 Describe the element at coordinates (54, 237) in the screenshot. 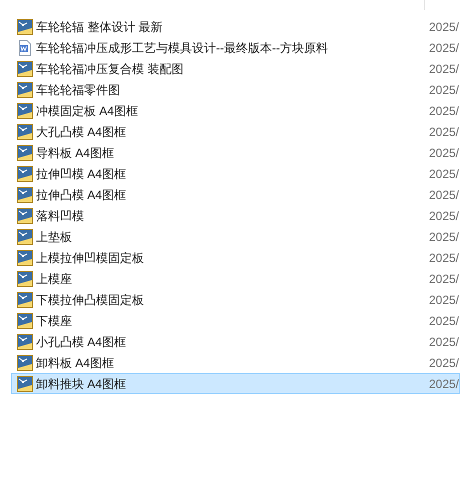

I see `file-name: 上垫板` at that location.